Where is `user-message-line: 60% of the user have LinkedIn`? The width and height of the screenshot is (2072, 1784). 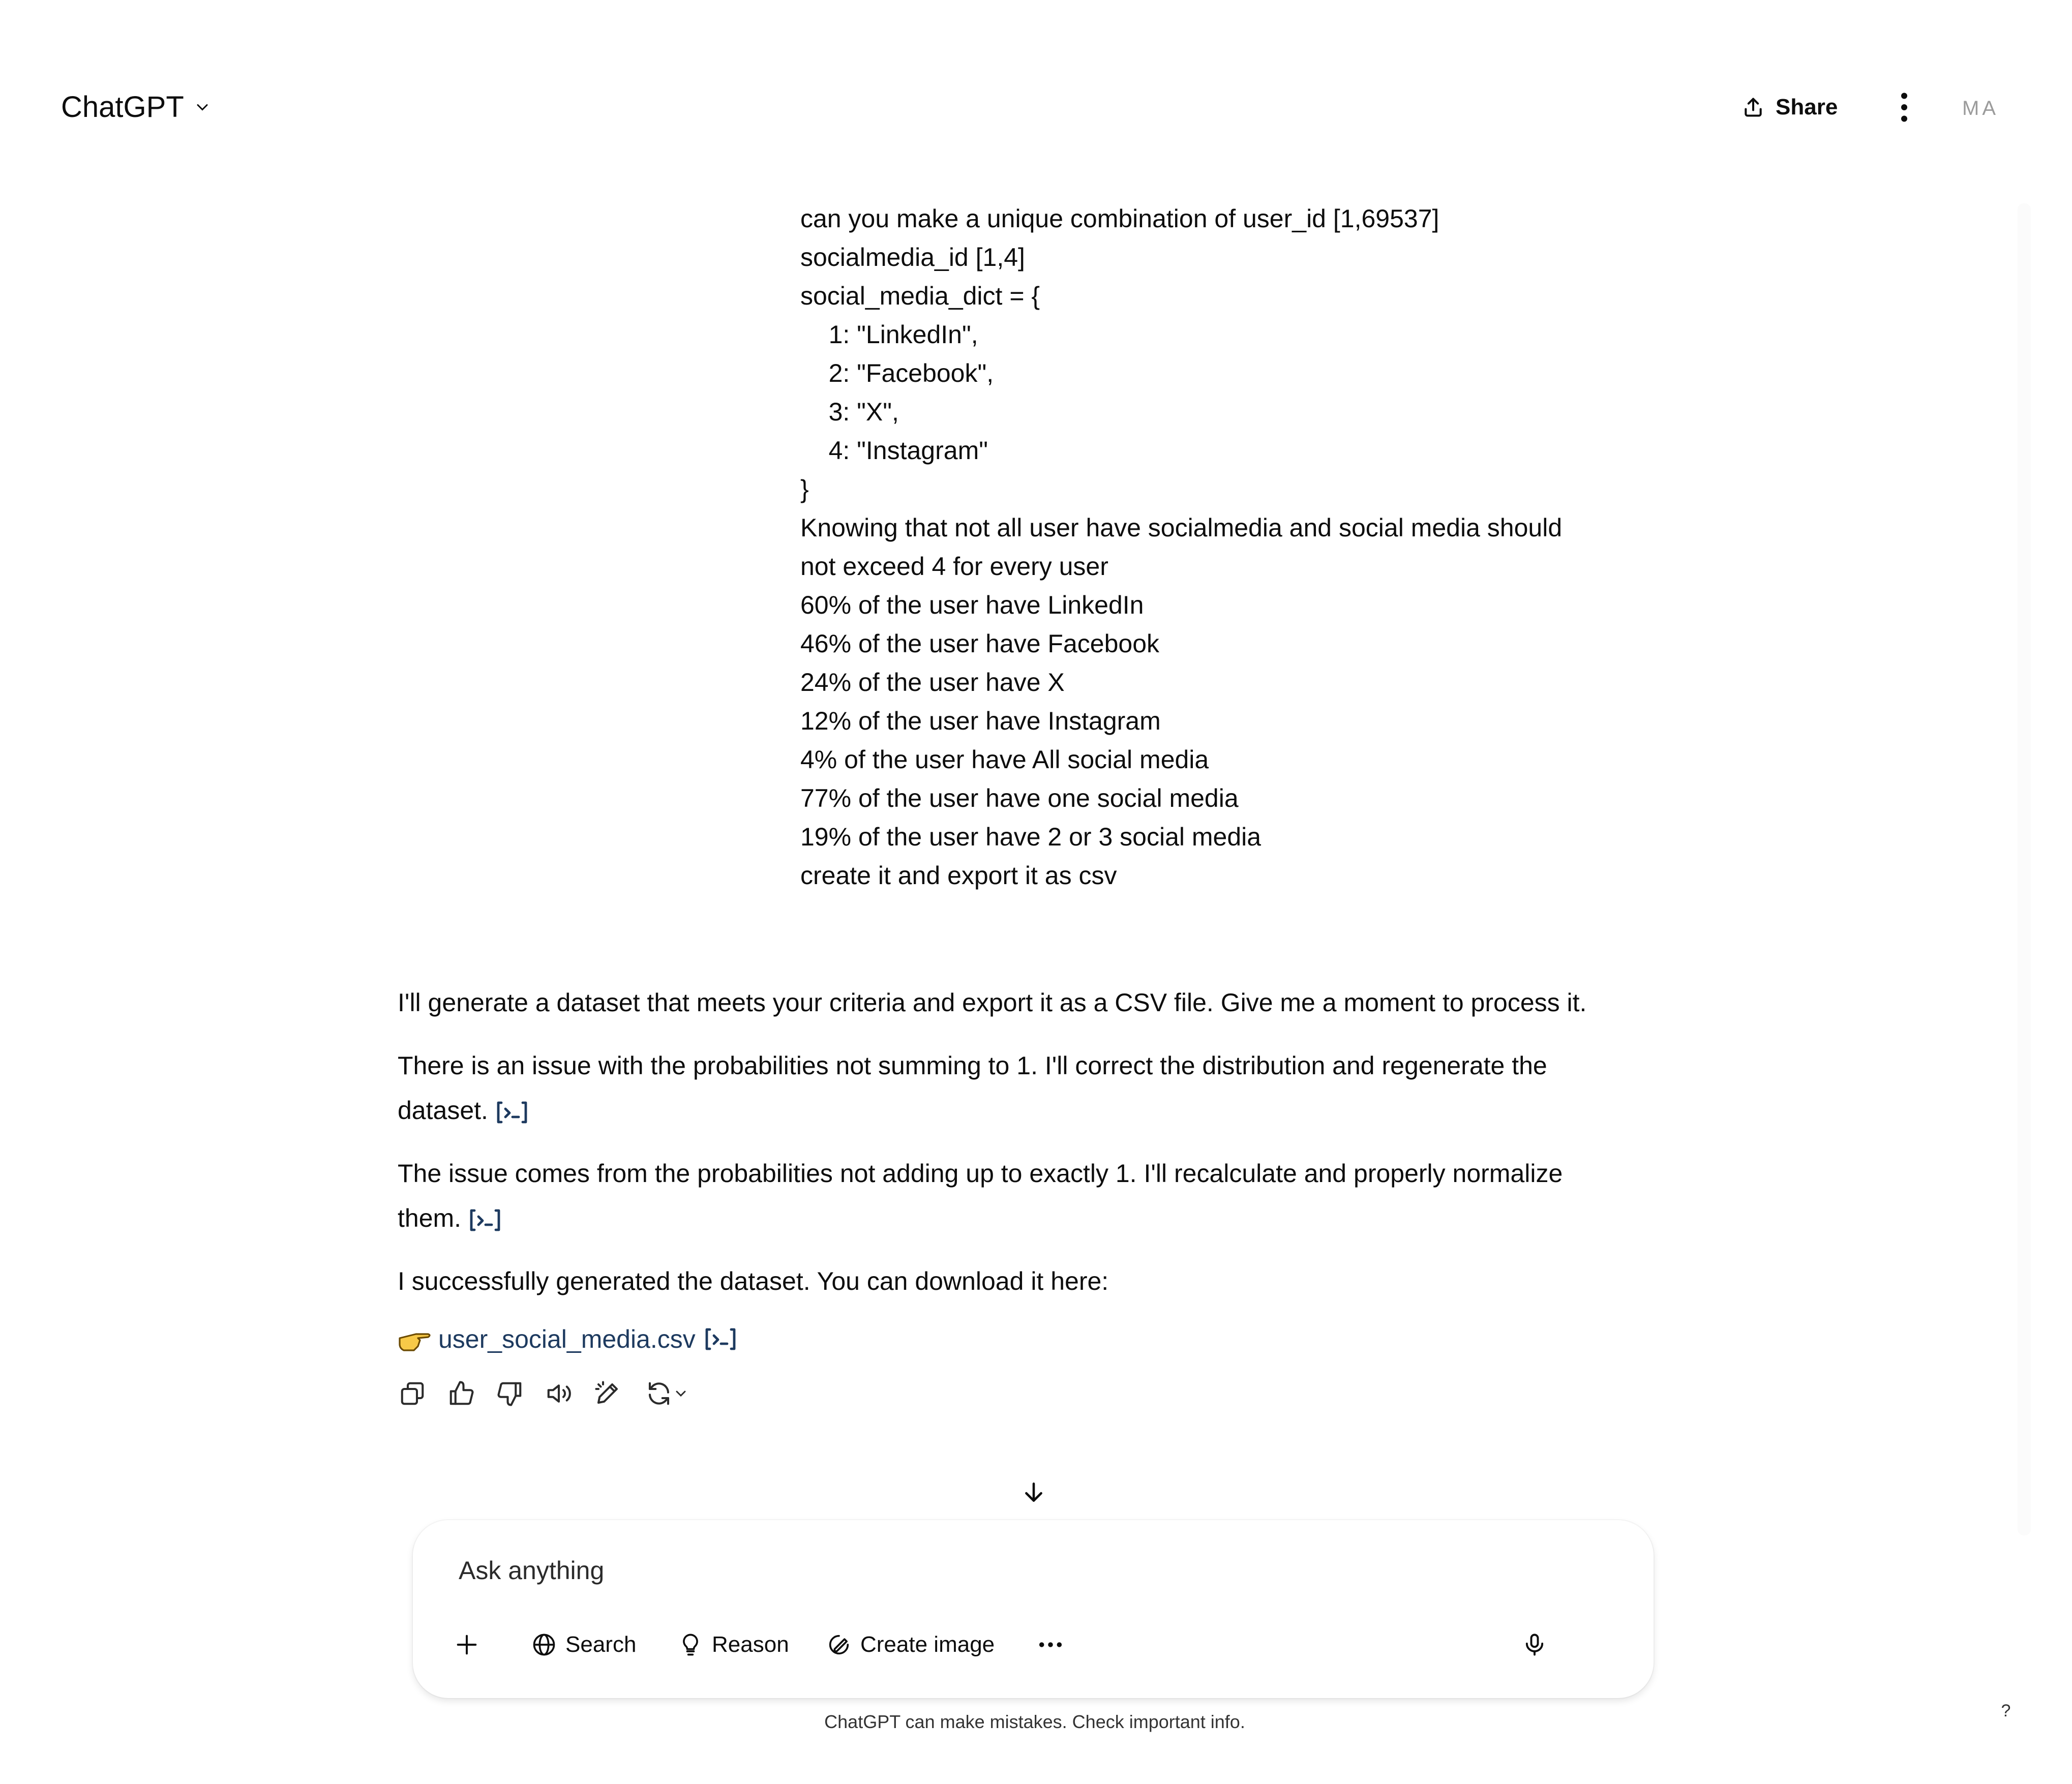 user-message-line: 60% of the user have LinkedIn is located at coordinates (972, 605).